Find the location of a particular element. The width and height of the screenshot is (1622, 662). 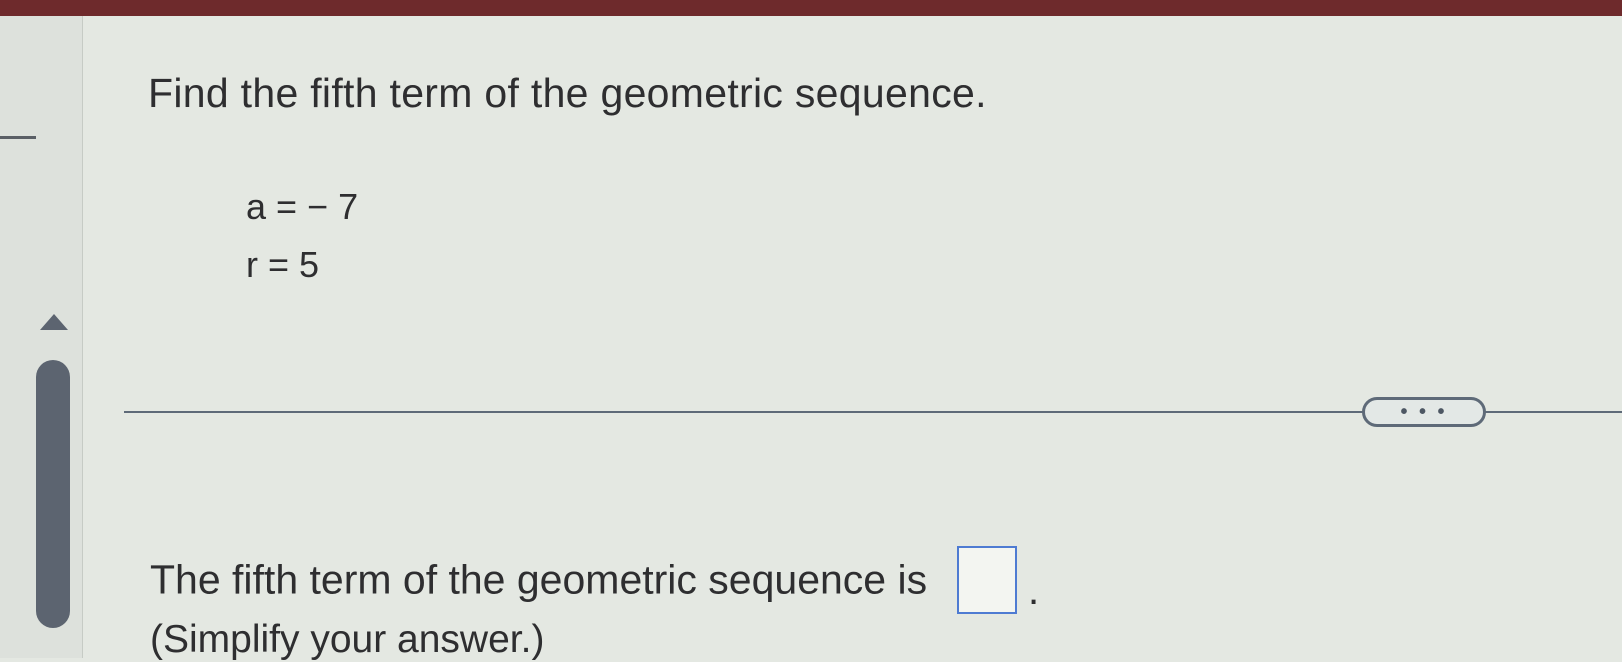

more-options-button: • • • is located at coordinates (1424, 412).